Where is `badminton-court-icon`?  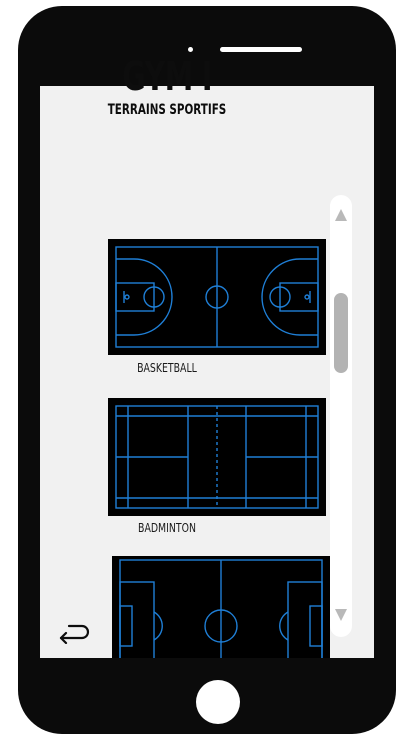 badminton-court-icon is located at coordinates (217, 457).